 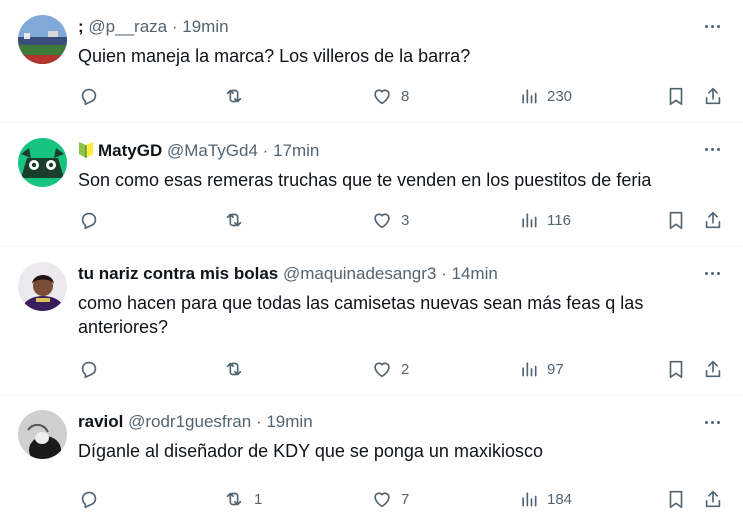 I want to click on like-button: 8, so click(x=390, y=96).